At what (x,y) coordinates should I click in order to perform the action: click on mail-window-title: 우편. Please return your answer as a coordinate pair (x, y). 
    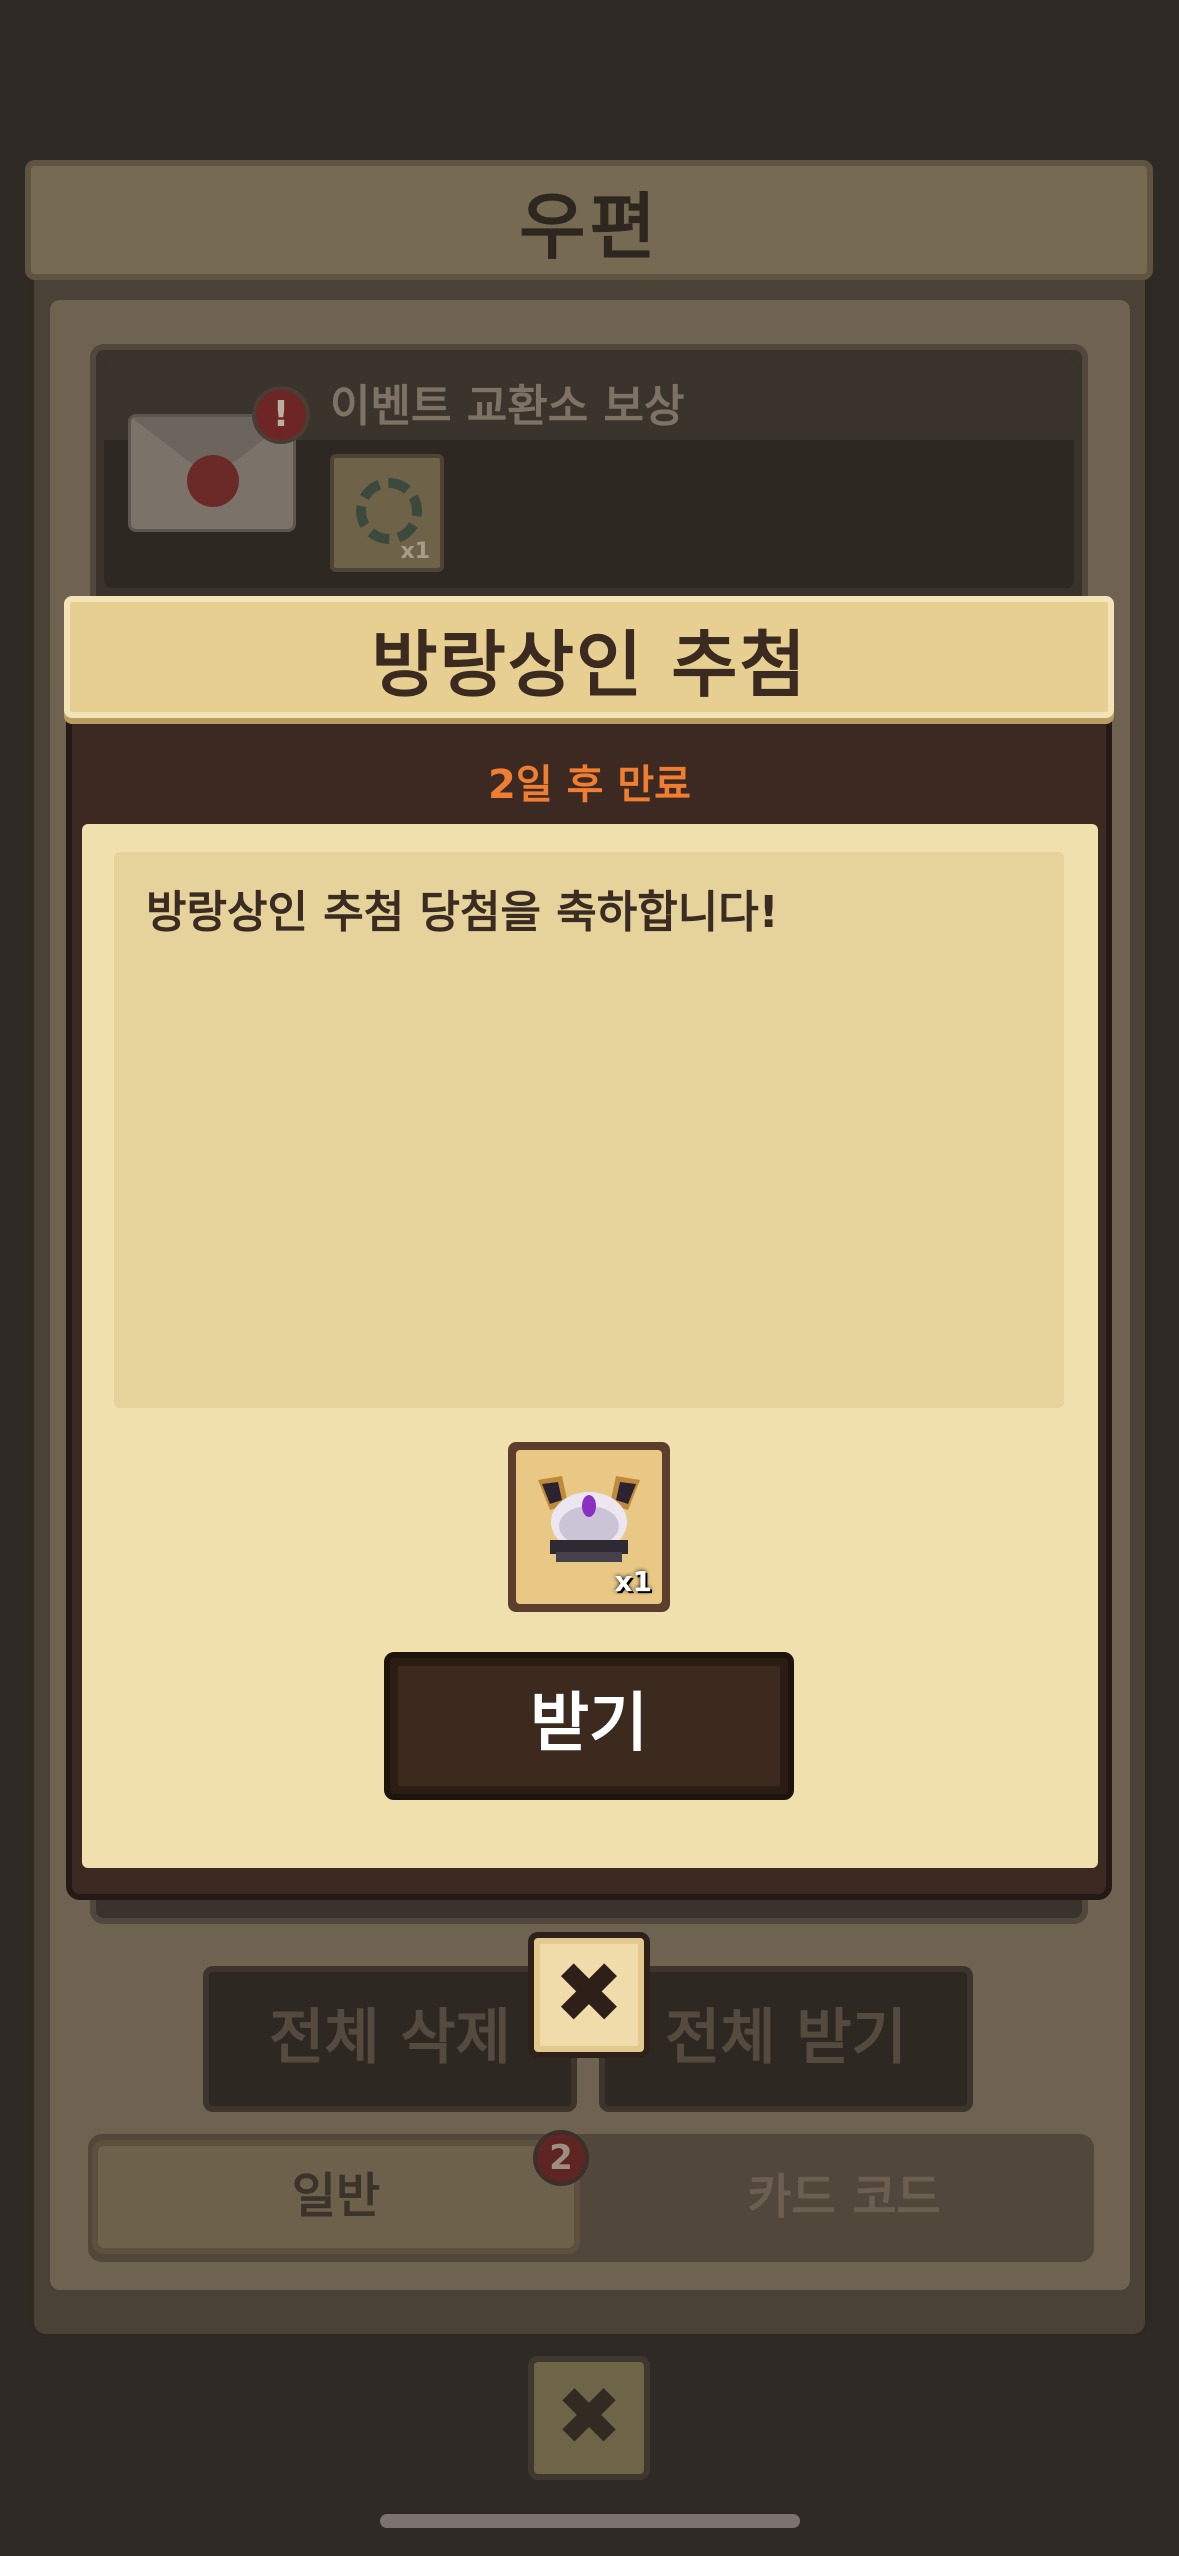
    Looking at the image, I should click on (589, 227).